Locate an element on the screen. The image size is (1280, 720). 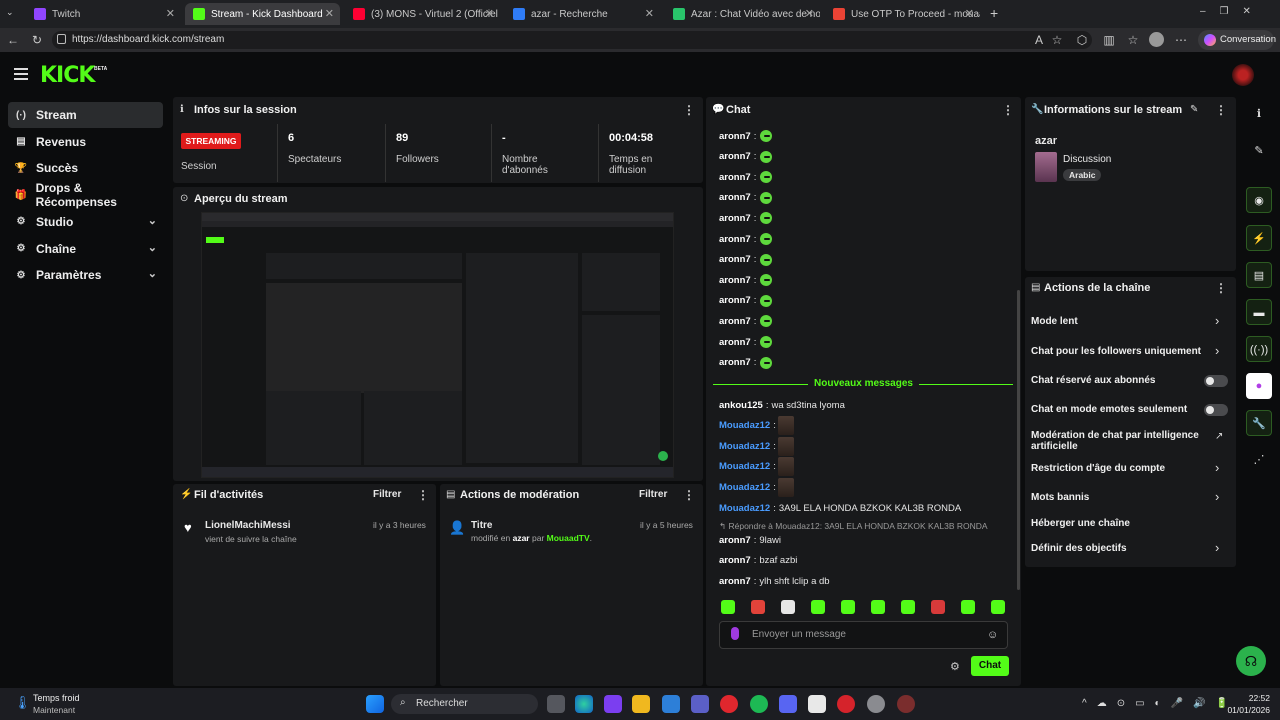
moderation-more-icon: ⋮ is located at coordinates (689, 495).